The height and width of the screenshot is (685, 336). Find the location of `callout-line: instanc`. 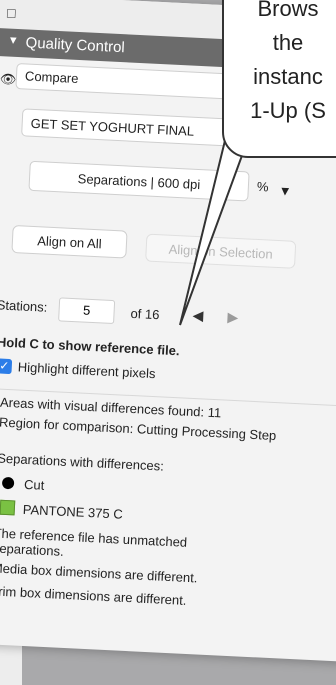

callout-line: instanc is located at coordinates (288, 76).